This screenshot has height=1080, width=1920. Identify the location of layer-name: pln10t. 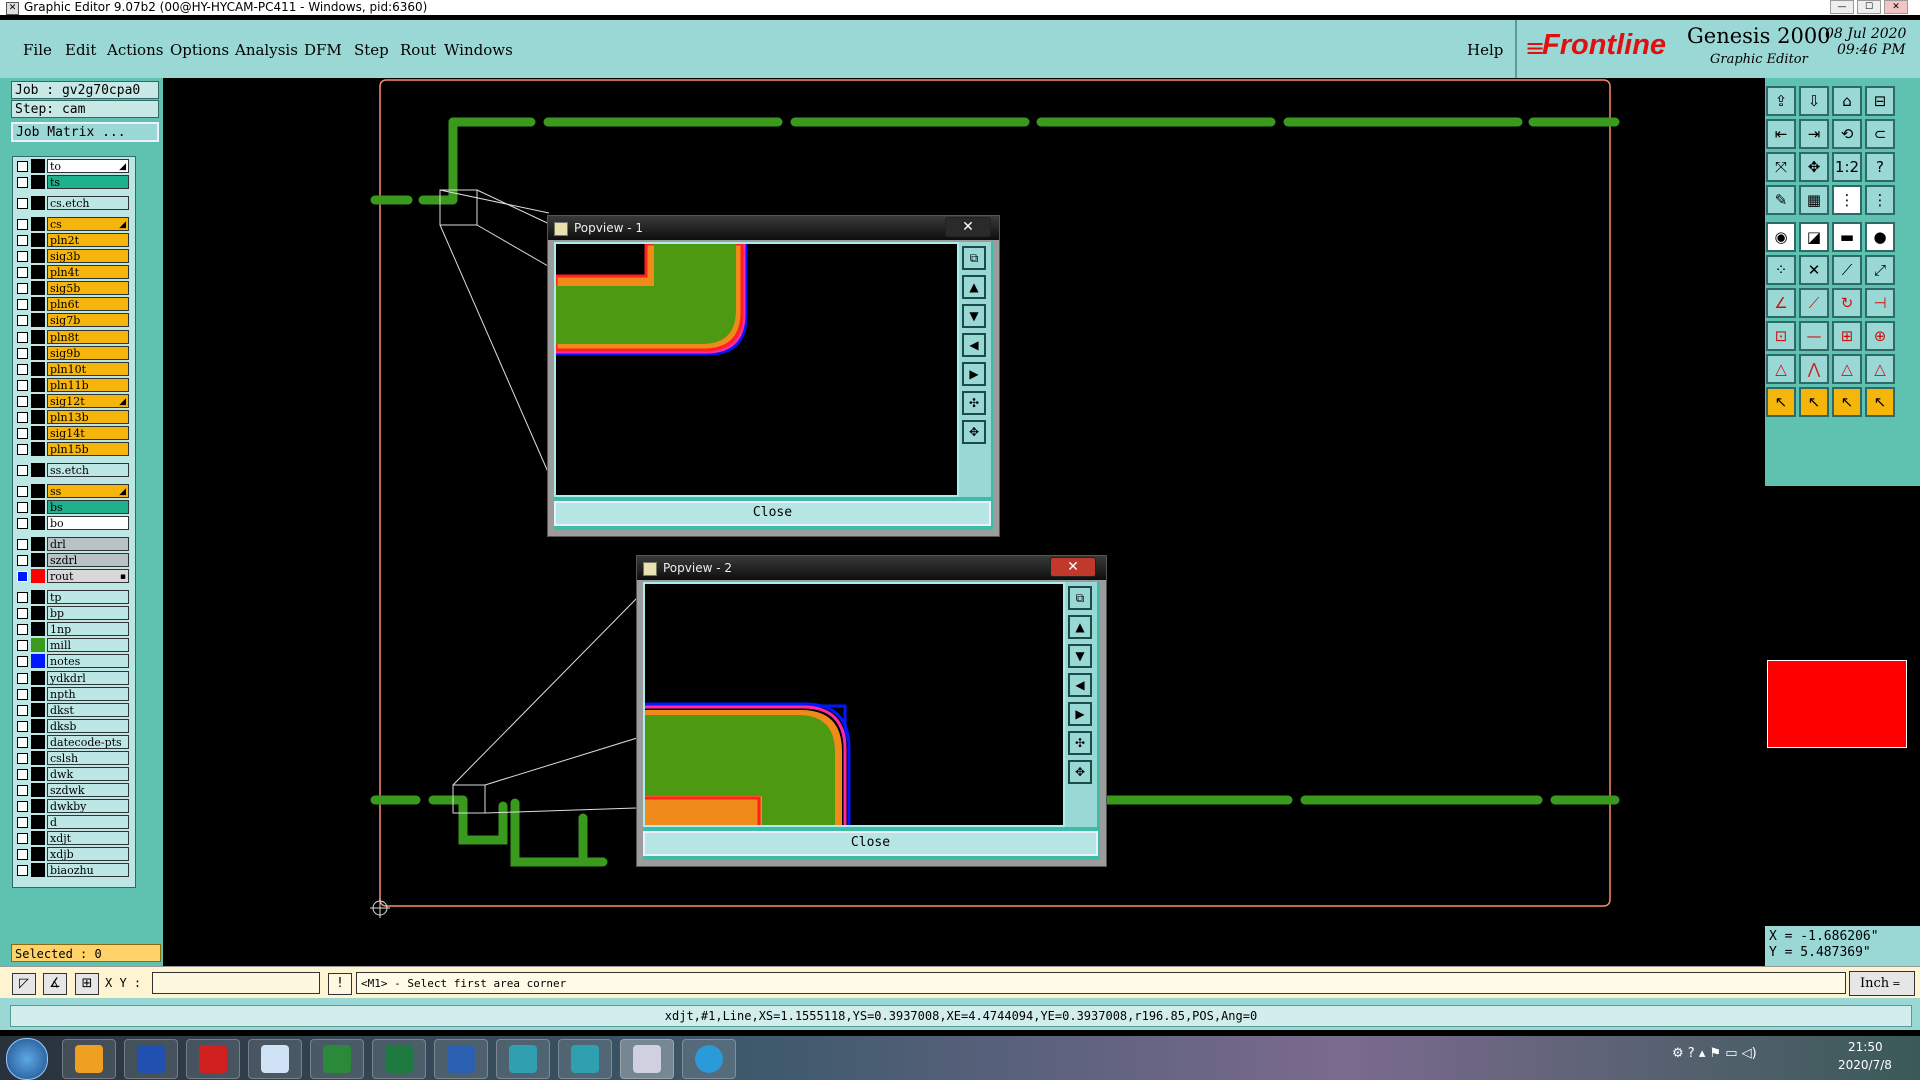
(88, 368).